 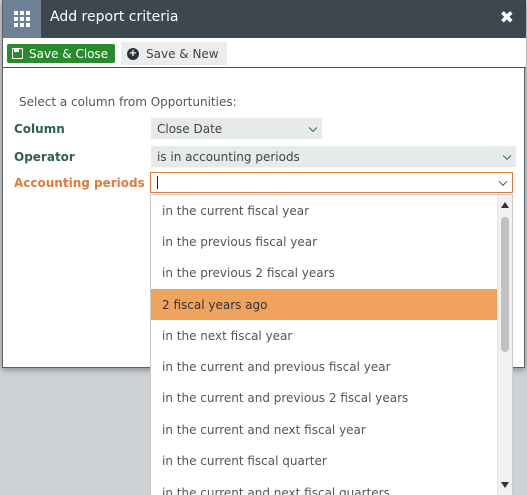 I want to click on save-close-label: Save & Close, so click(x=69, y=53).